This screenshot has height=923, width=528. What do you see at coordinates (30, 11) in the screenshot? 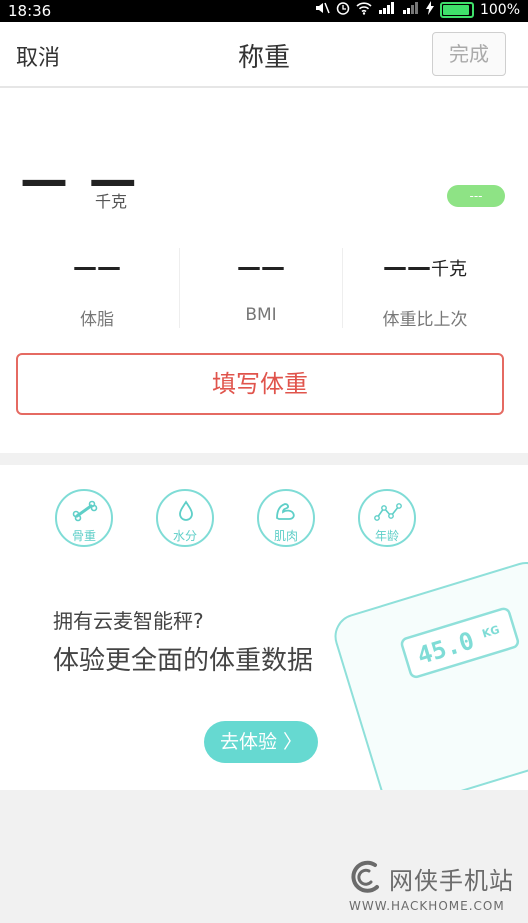
I see `status-time: 18:36` at bounding box center [30, 11].